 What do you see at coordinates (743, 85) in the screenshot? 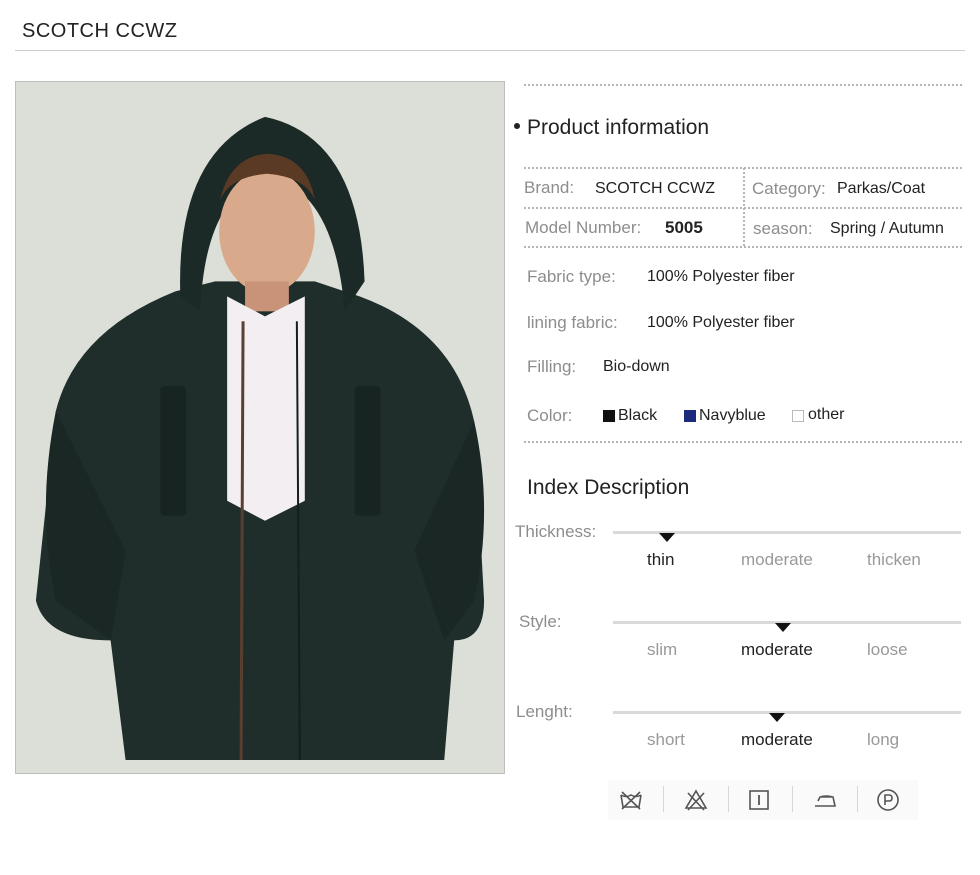
I see `top-dotted-divider` at bounding box center [743, 85].